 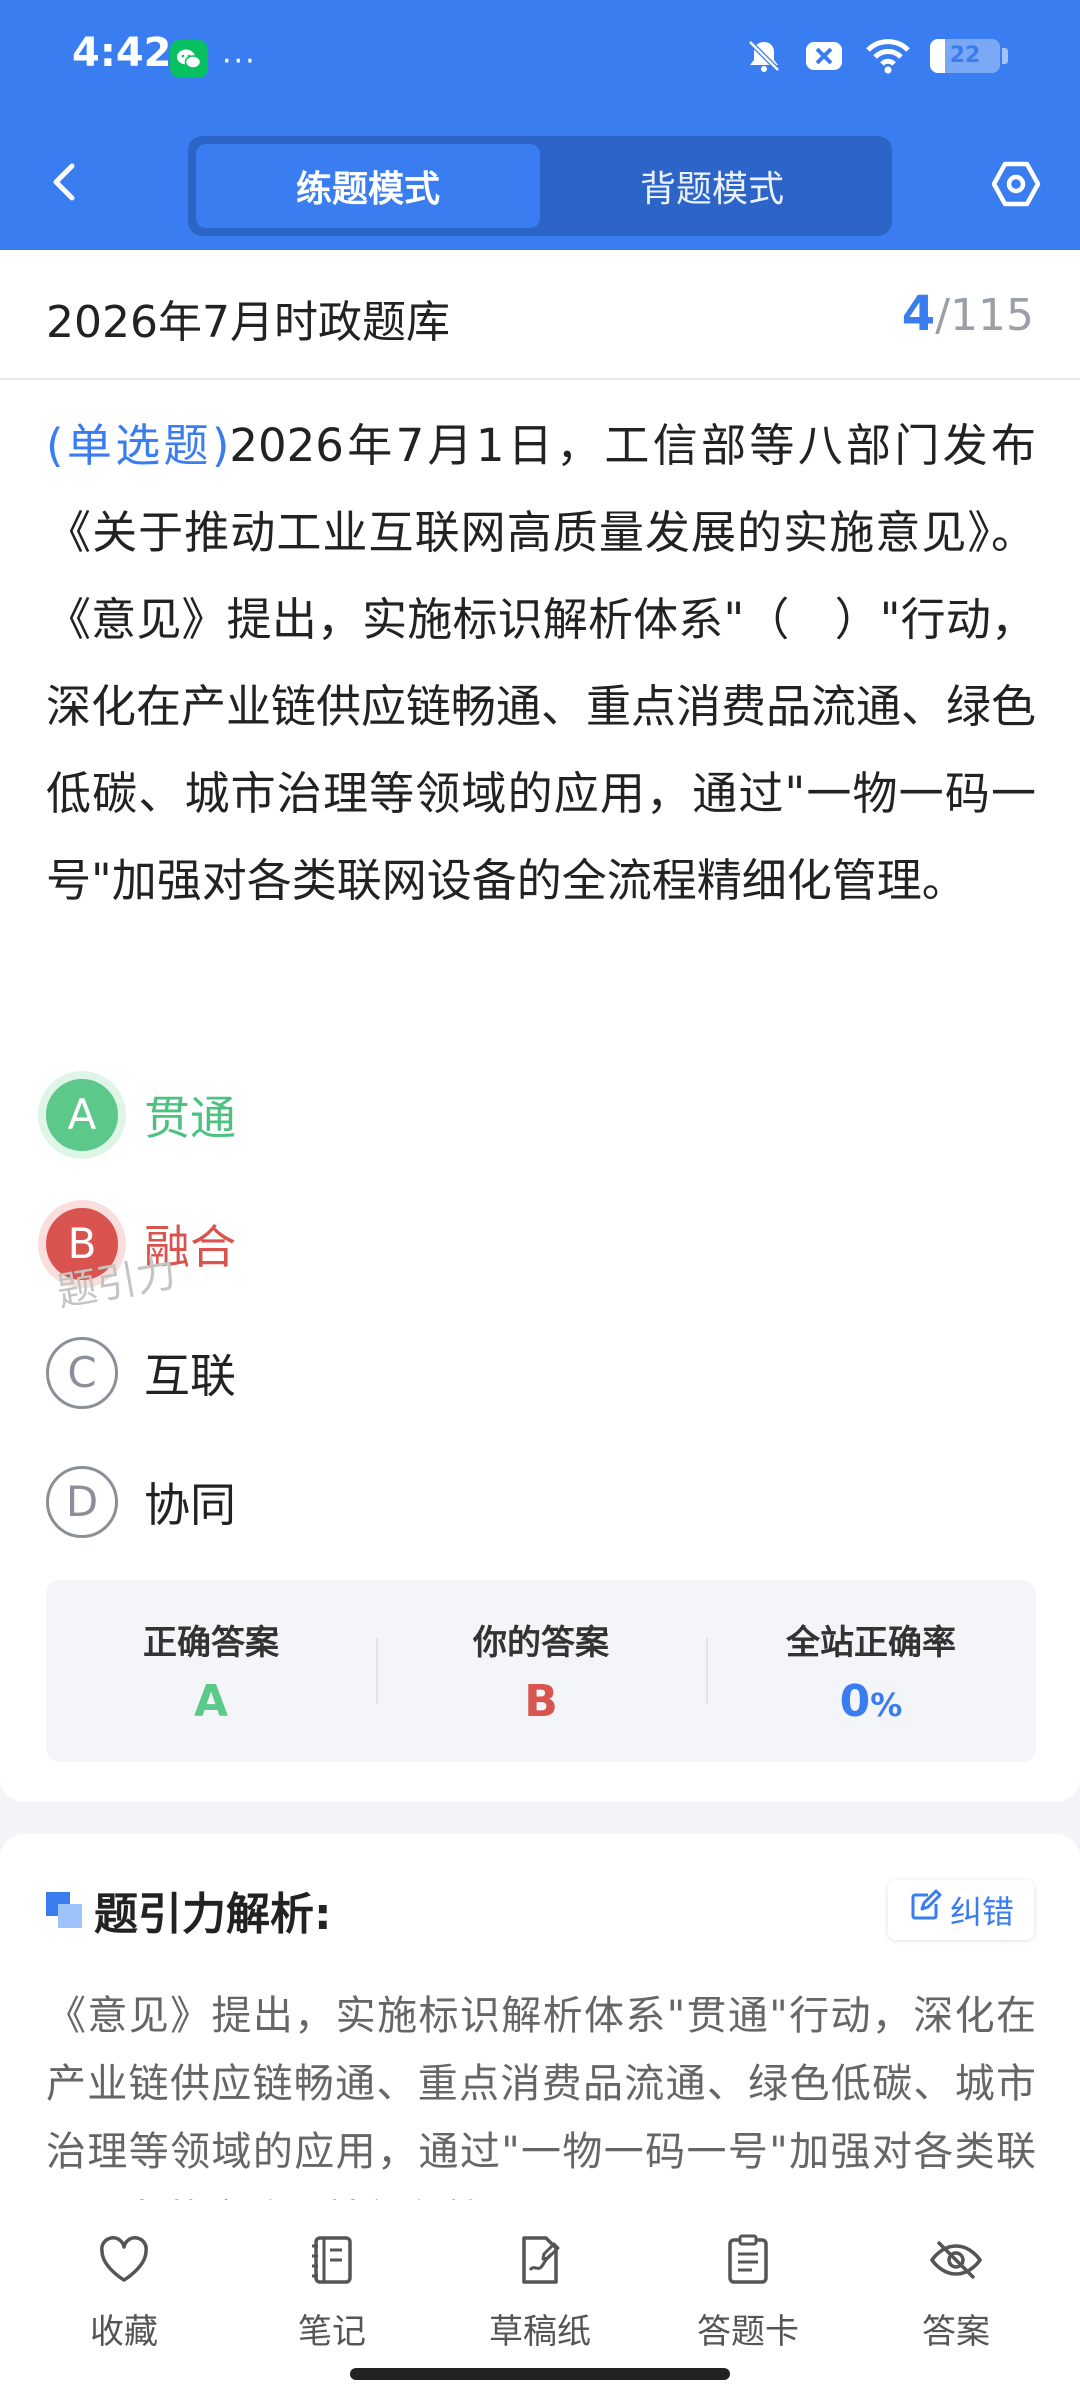 What do you see at coordinates (540, 125) in the screenshot?
I see `header: 4:42 ··· 22 练题模式 背题模式` at bounding box center [540, 125].